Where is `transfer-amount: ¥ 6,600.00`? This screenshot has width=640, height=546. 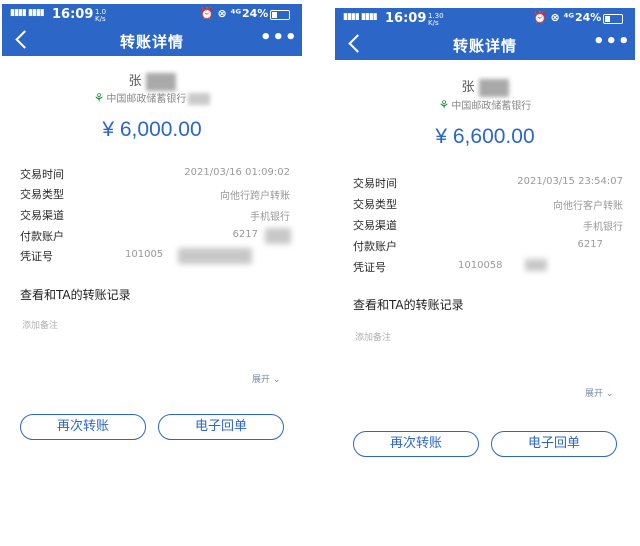 transfer-amount: ¥ 6,600.00 is located at coordinates (485, 136).